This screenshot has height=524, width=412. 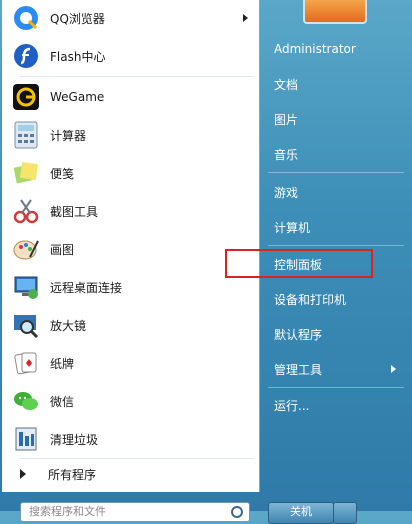 I want to click on right-item-music: 音乐, so click(x=337, y=154).